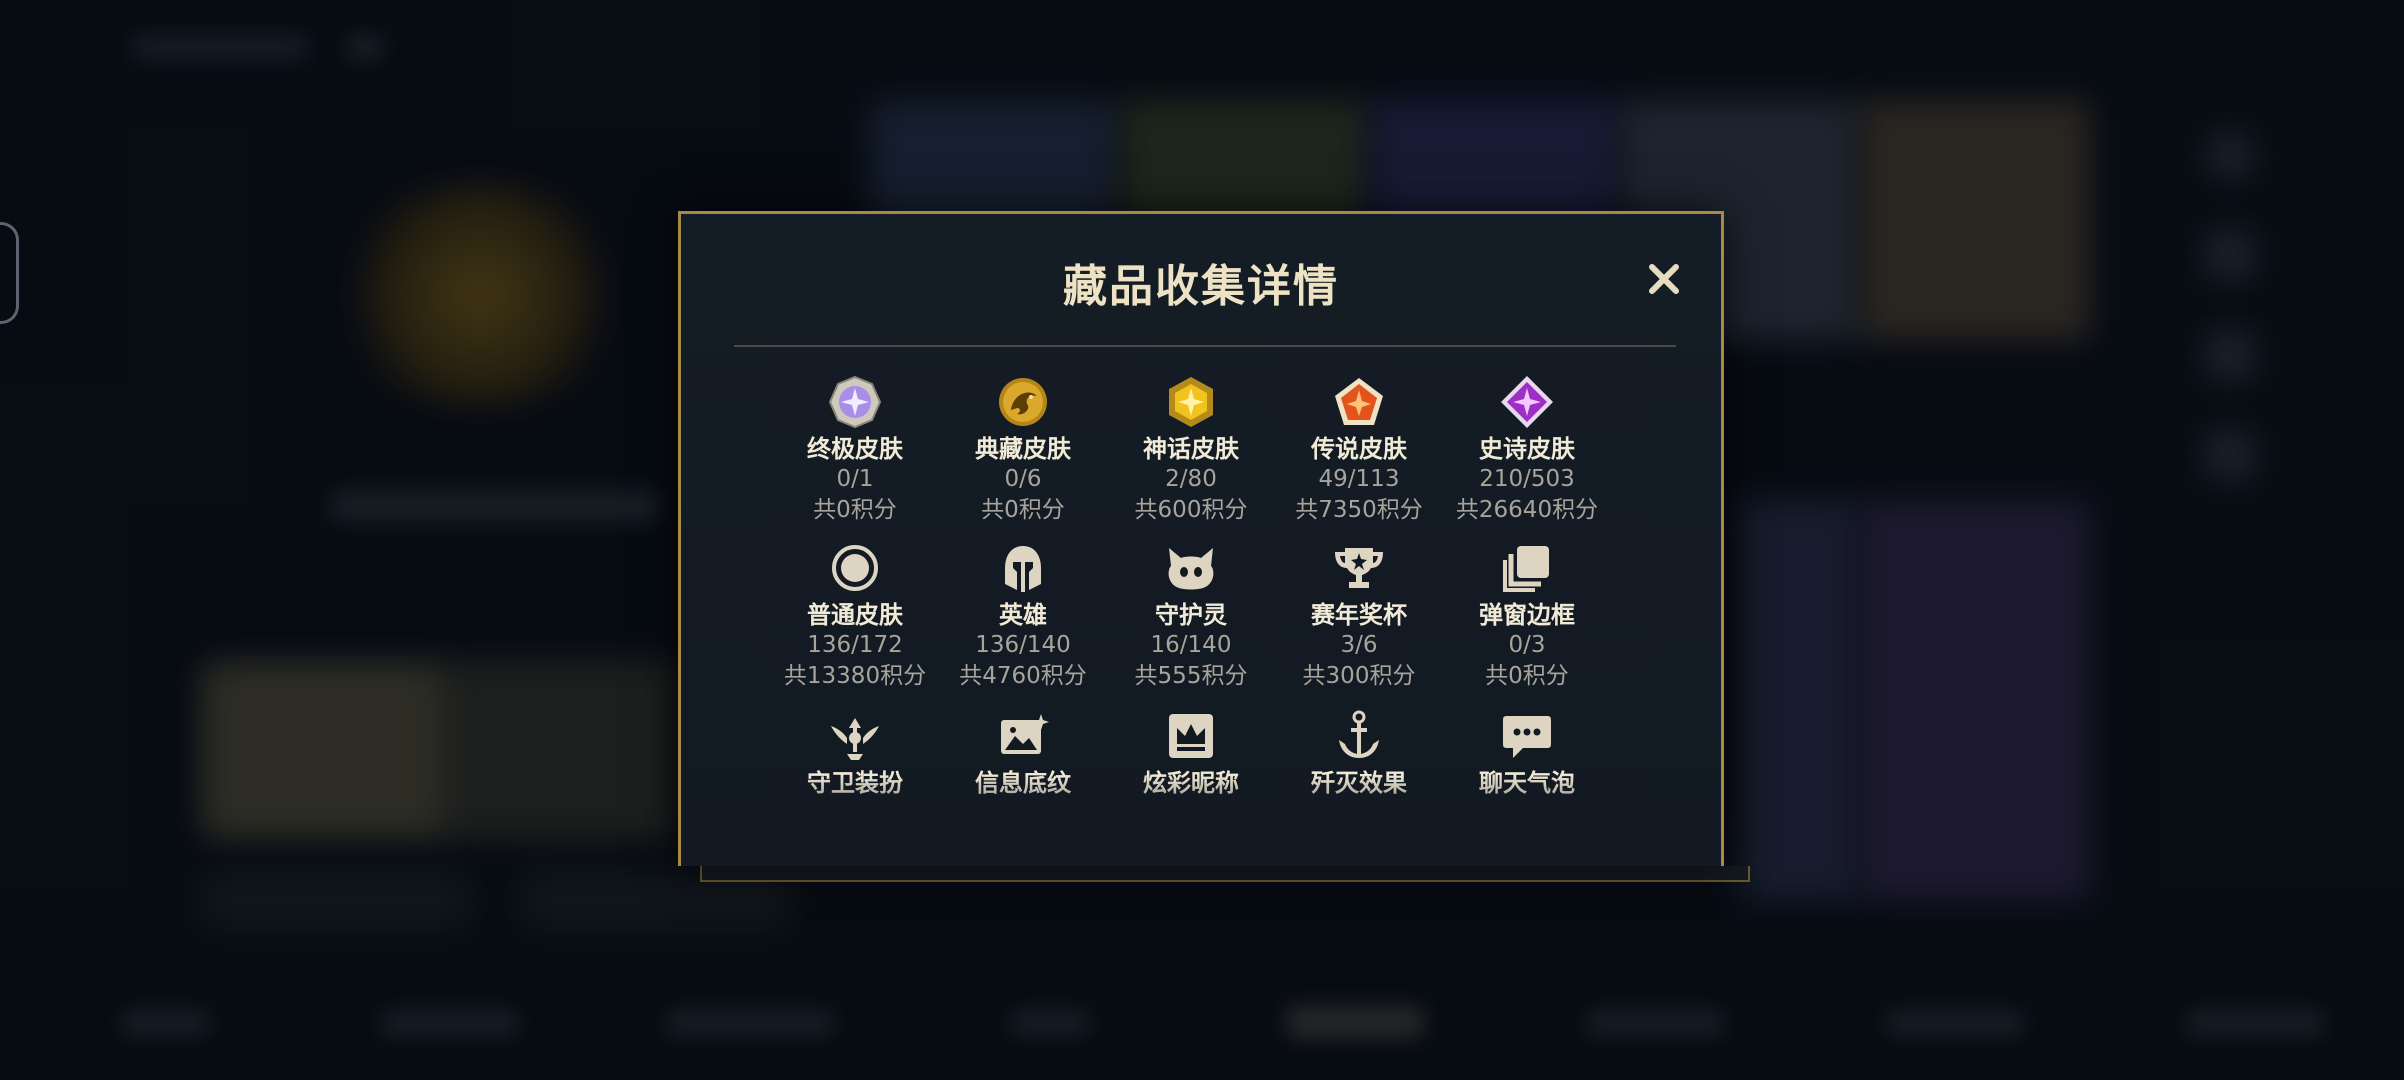  Describe the element at coordinates (1527, 402) in the screenshot. I see `epic-gem-icon` at that location.